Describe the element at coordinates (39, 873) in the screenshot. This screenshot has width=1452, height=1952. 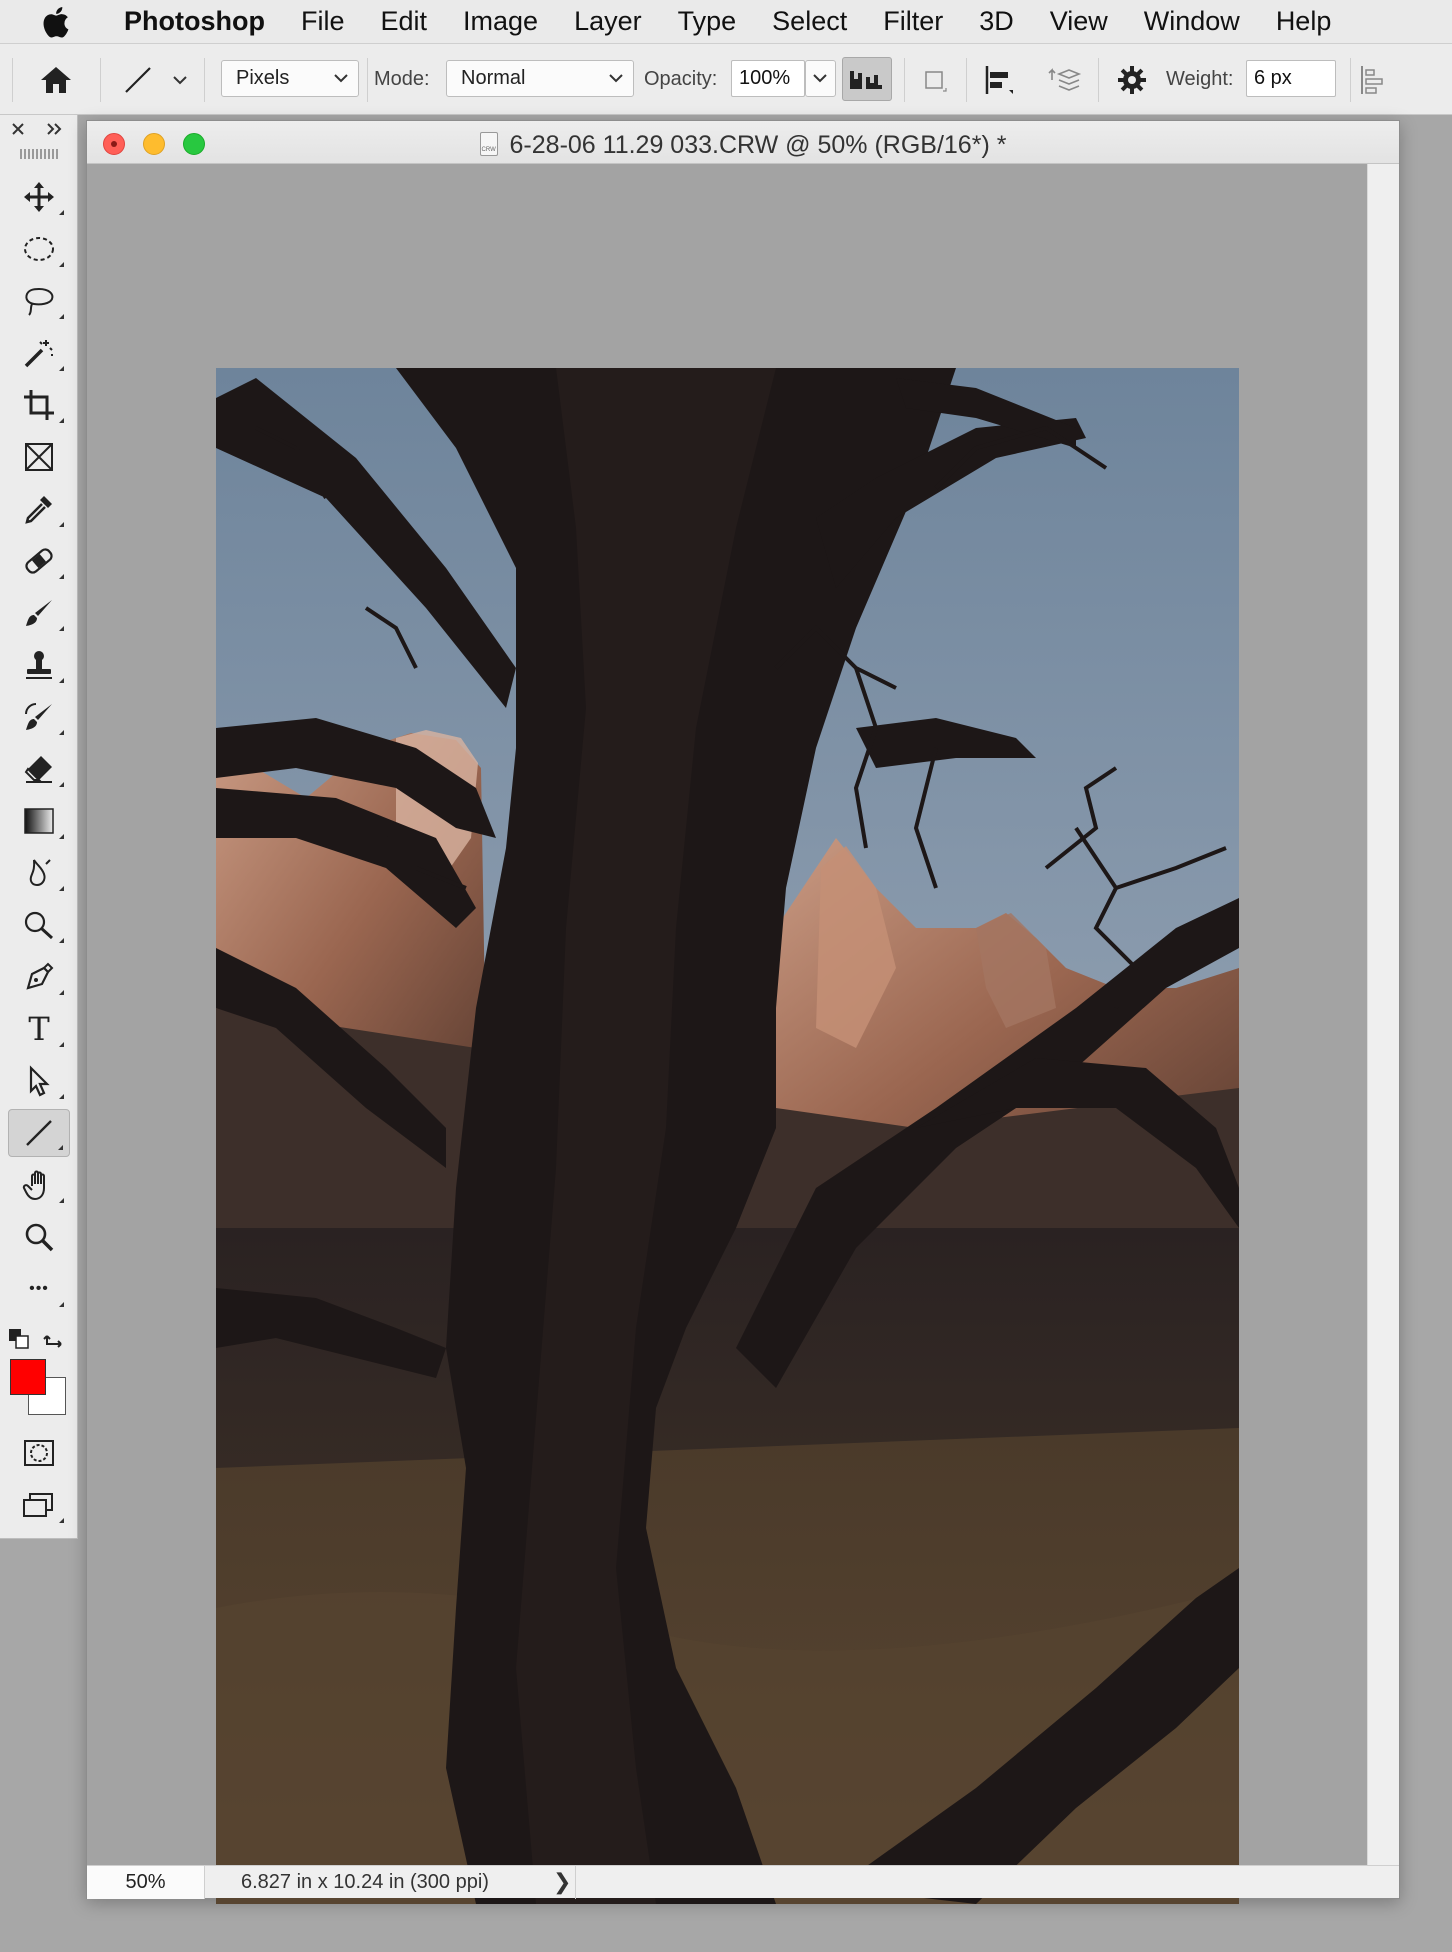
I see `blur-tool` at that location.